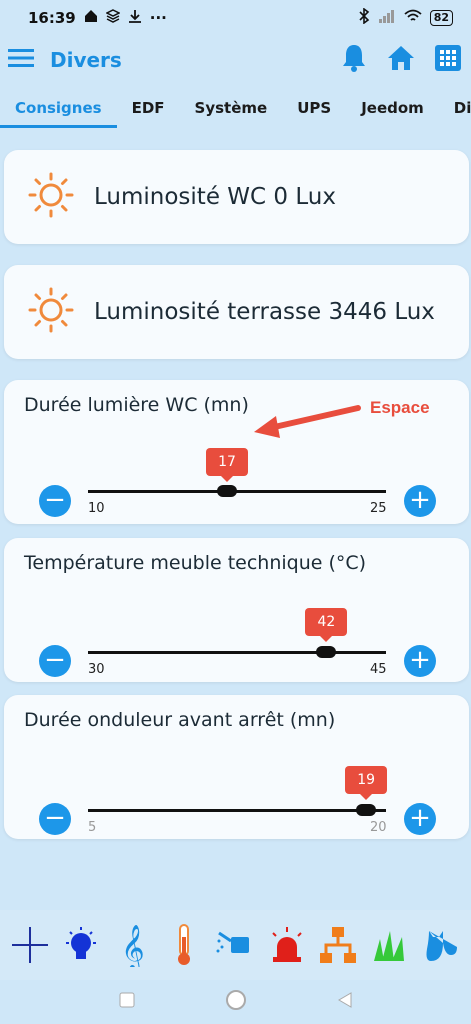 The image size is (471, 1024). Describe the element at coordinates (448, 60) in the screenshot. I see `grid-icon` at that location.